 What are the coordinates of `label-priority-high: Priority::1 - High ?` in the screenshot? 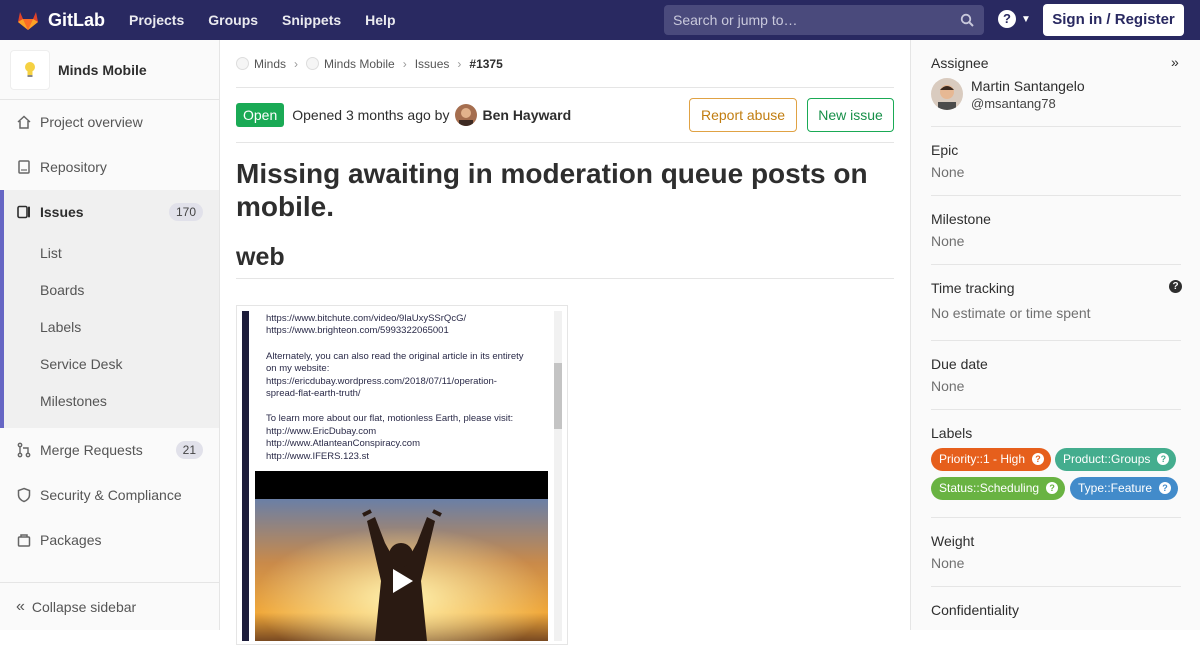 It's located at (991, 459).